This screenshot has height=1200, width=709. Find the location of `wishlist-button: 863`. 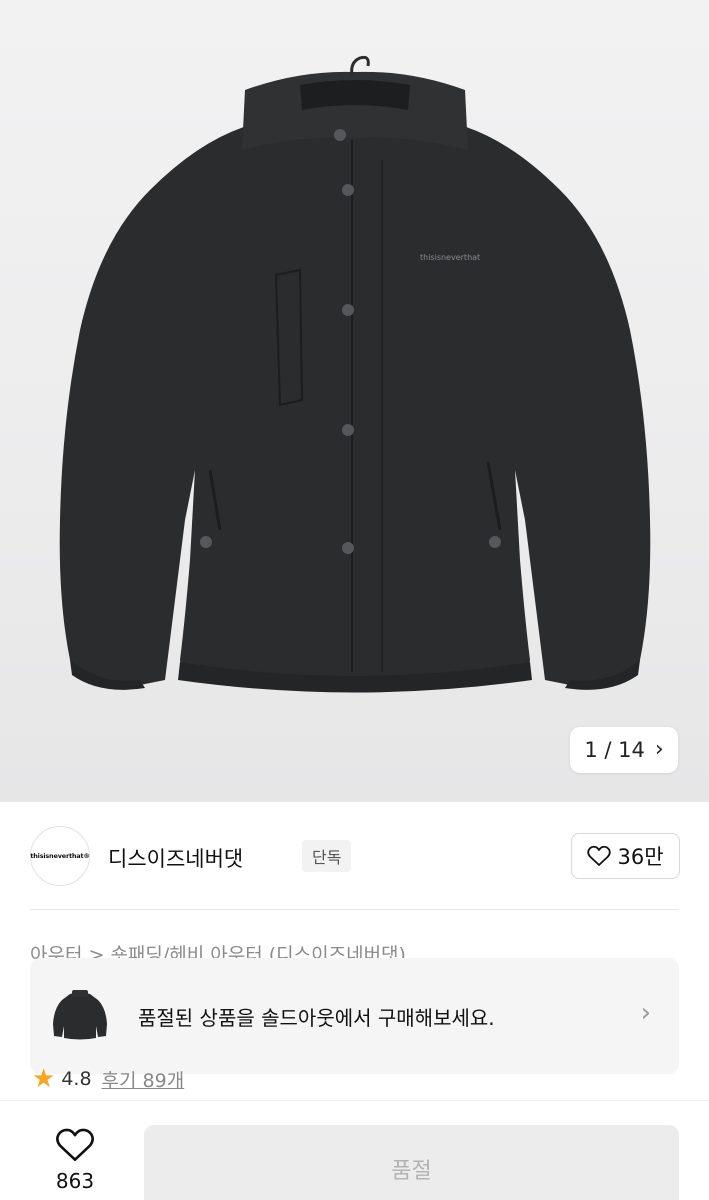

wishlist-button: 863 is located at coordinates (75, 1160).